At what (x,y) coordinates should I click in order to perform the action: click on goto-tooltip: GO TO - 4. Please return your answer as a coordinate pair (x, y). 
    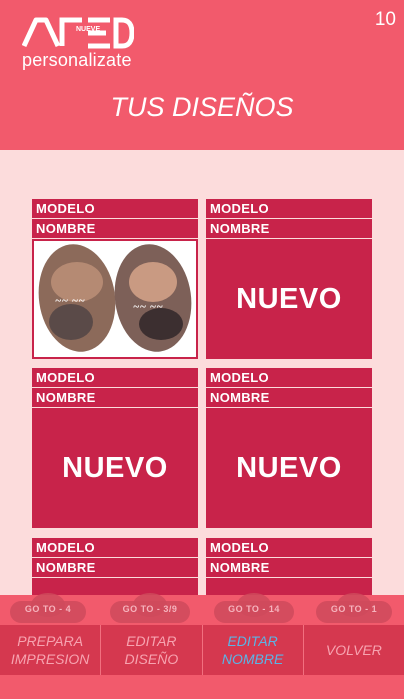
    Looking at the image, I should click on (48, 608).